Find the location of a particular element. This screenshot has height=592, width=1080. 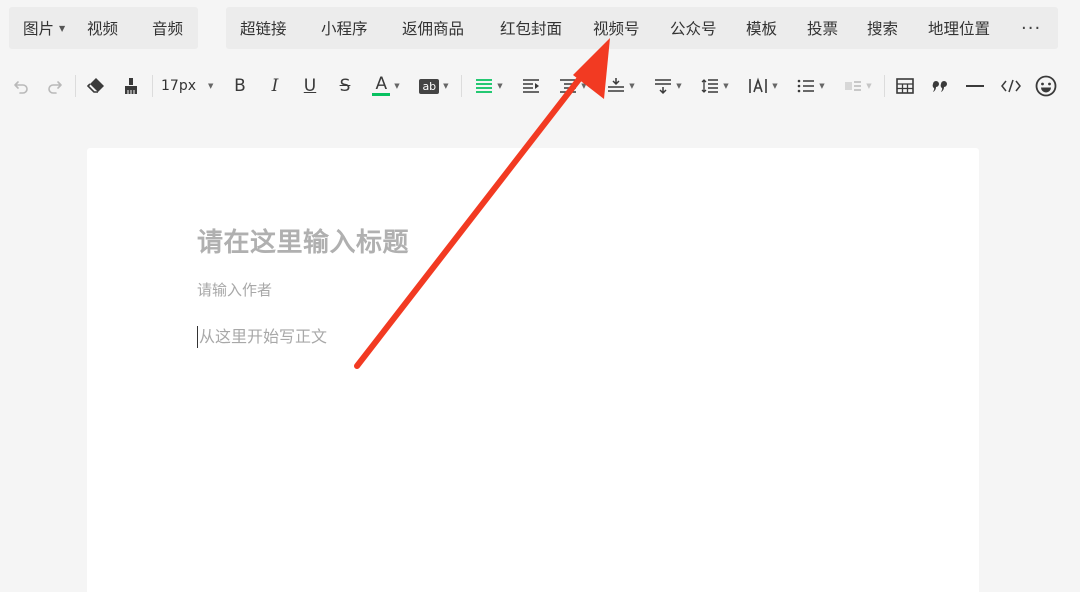

title-input: 请在这里输入标题 is located at coordinates (303, 240).